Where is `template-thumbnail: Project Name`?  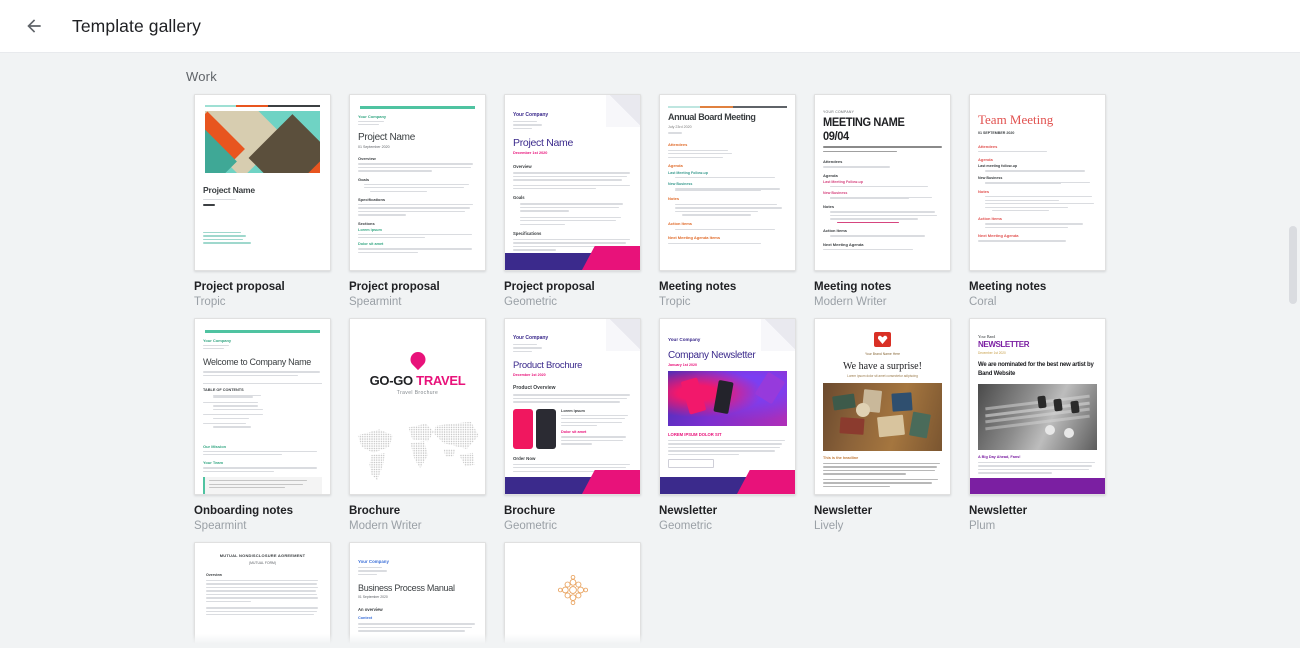 template-thumbnail: Project Name is located at coordinates (262, 182).